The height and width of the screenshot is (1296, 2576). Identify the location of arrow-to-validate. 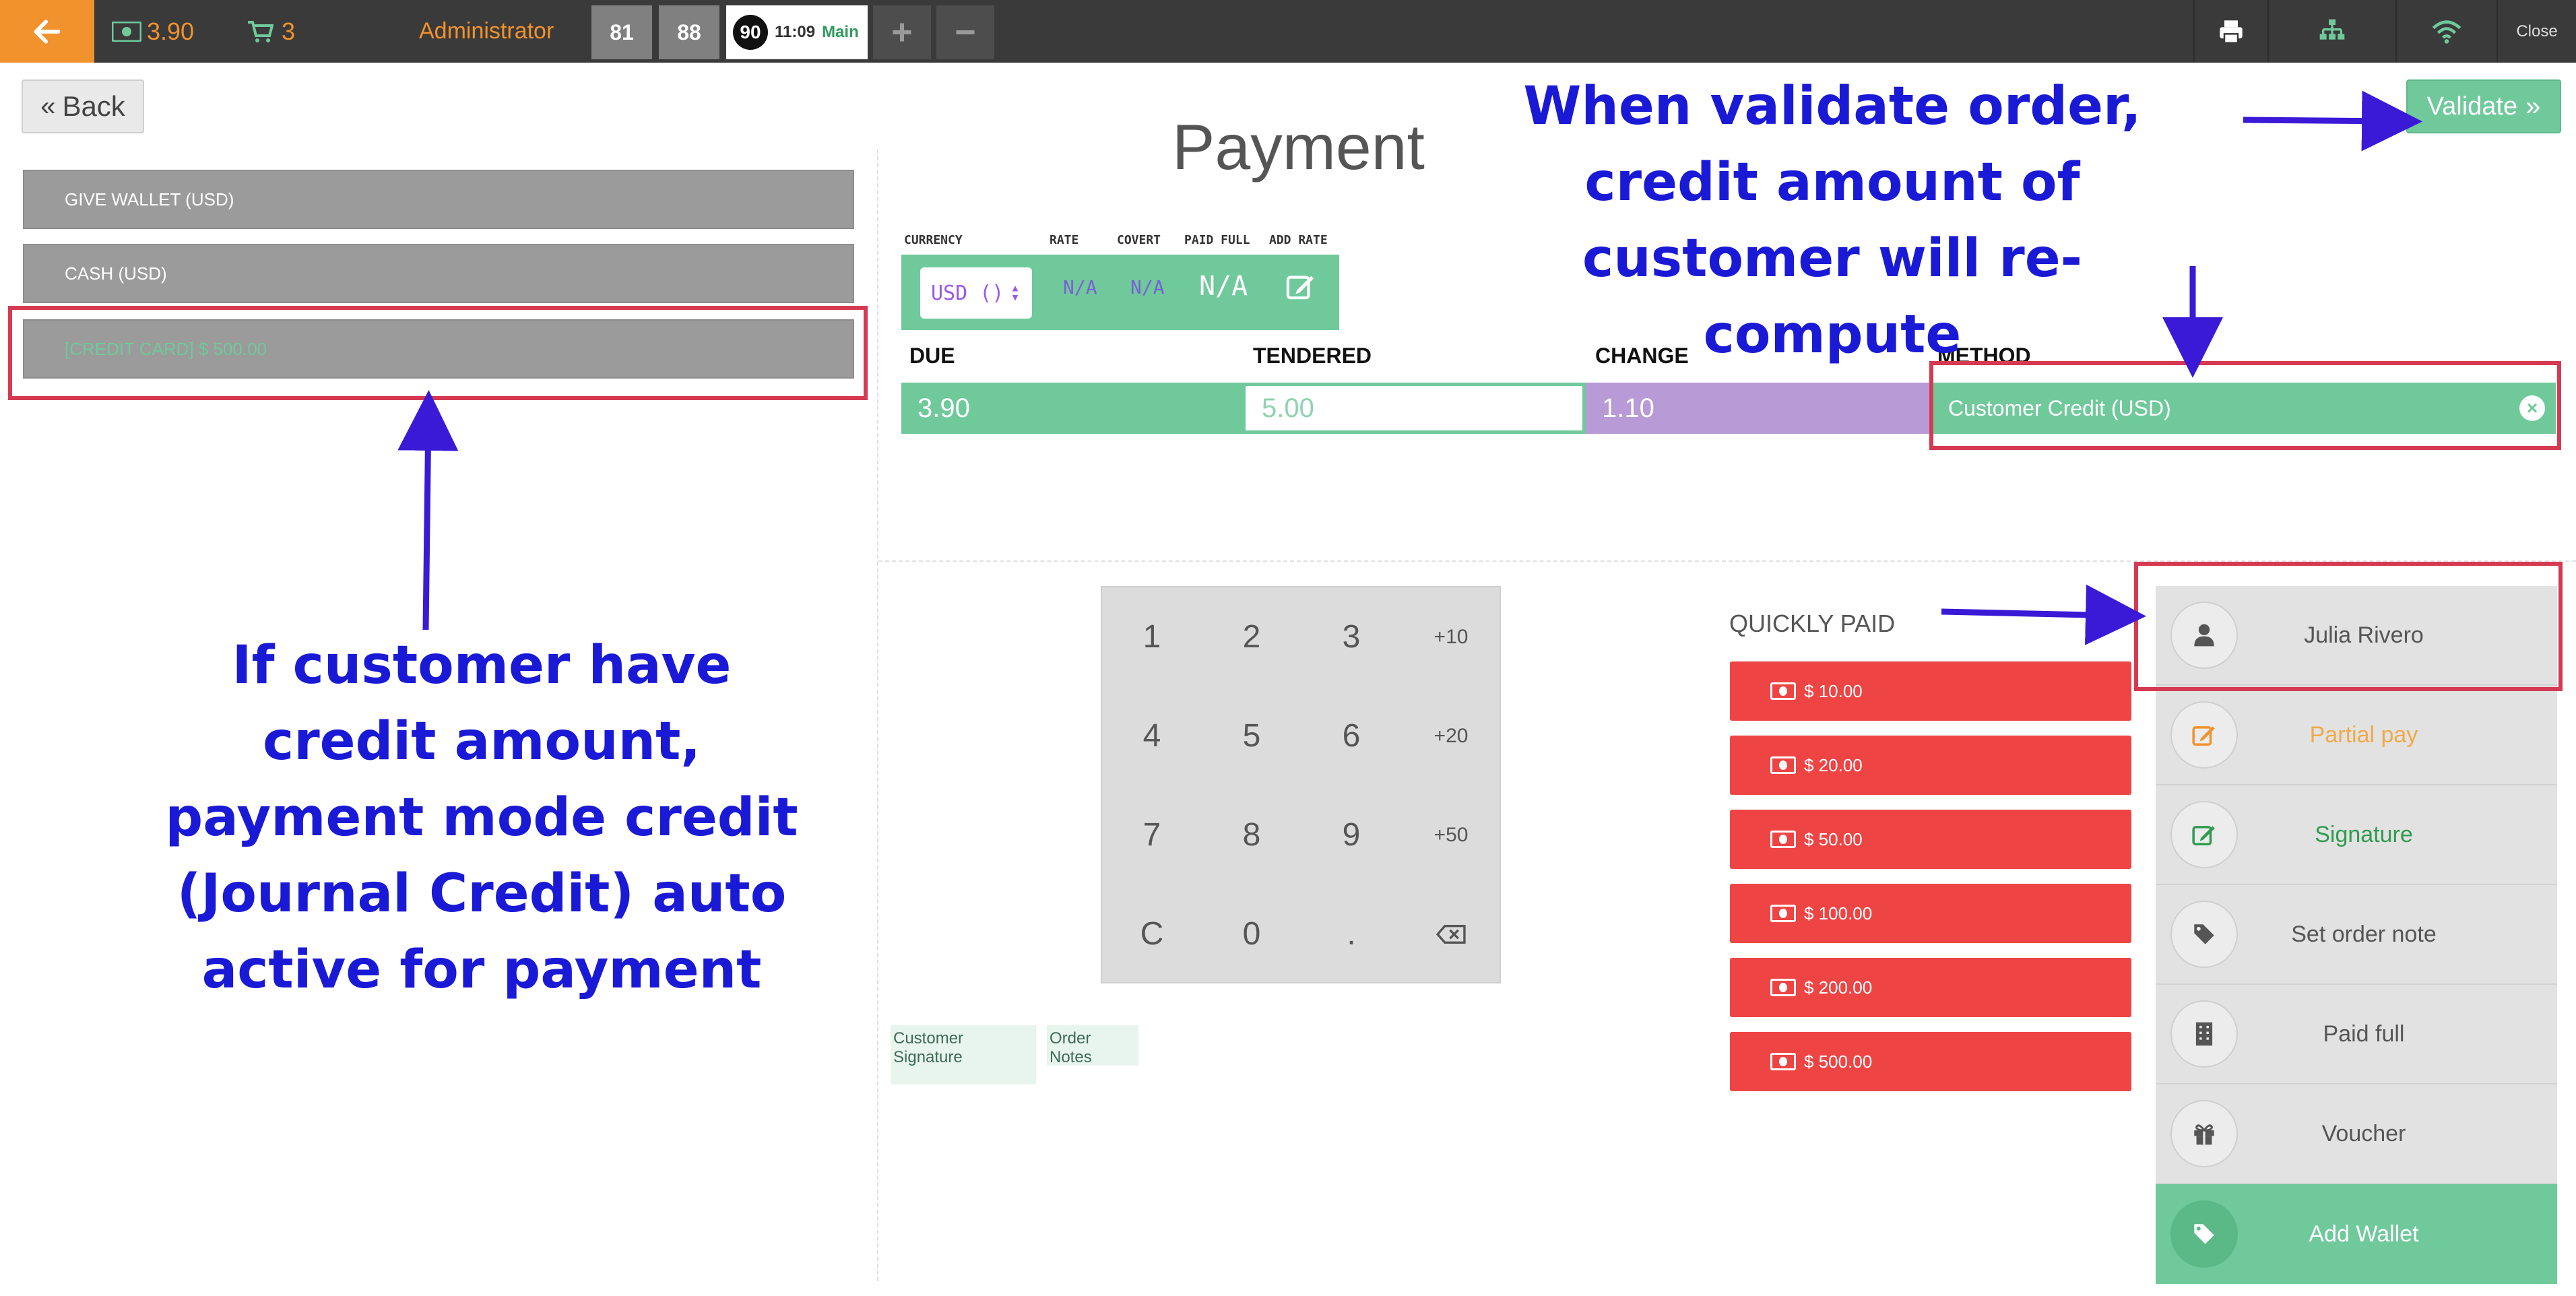
(2332, 121).